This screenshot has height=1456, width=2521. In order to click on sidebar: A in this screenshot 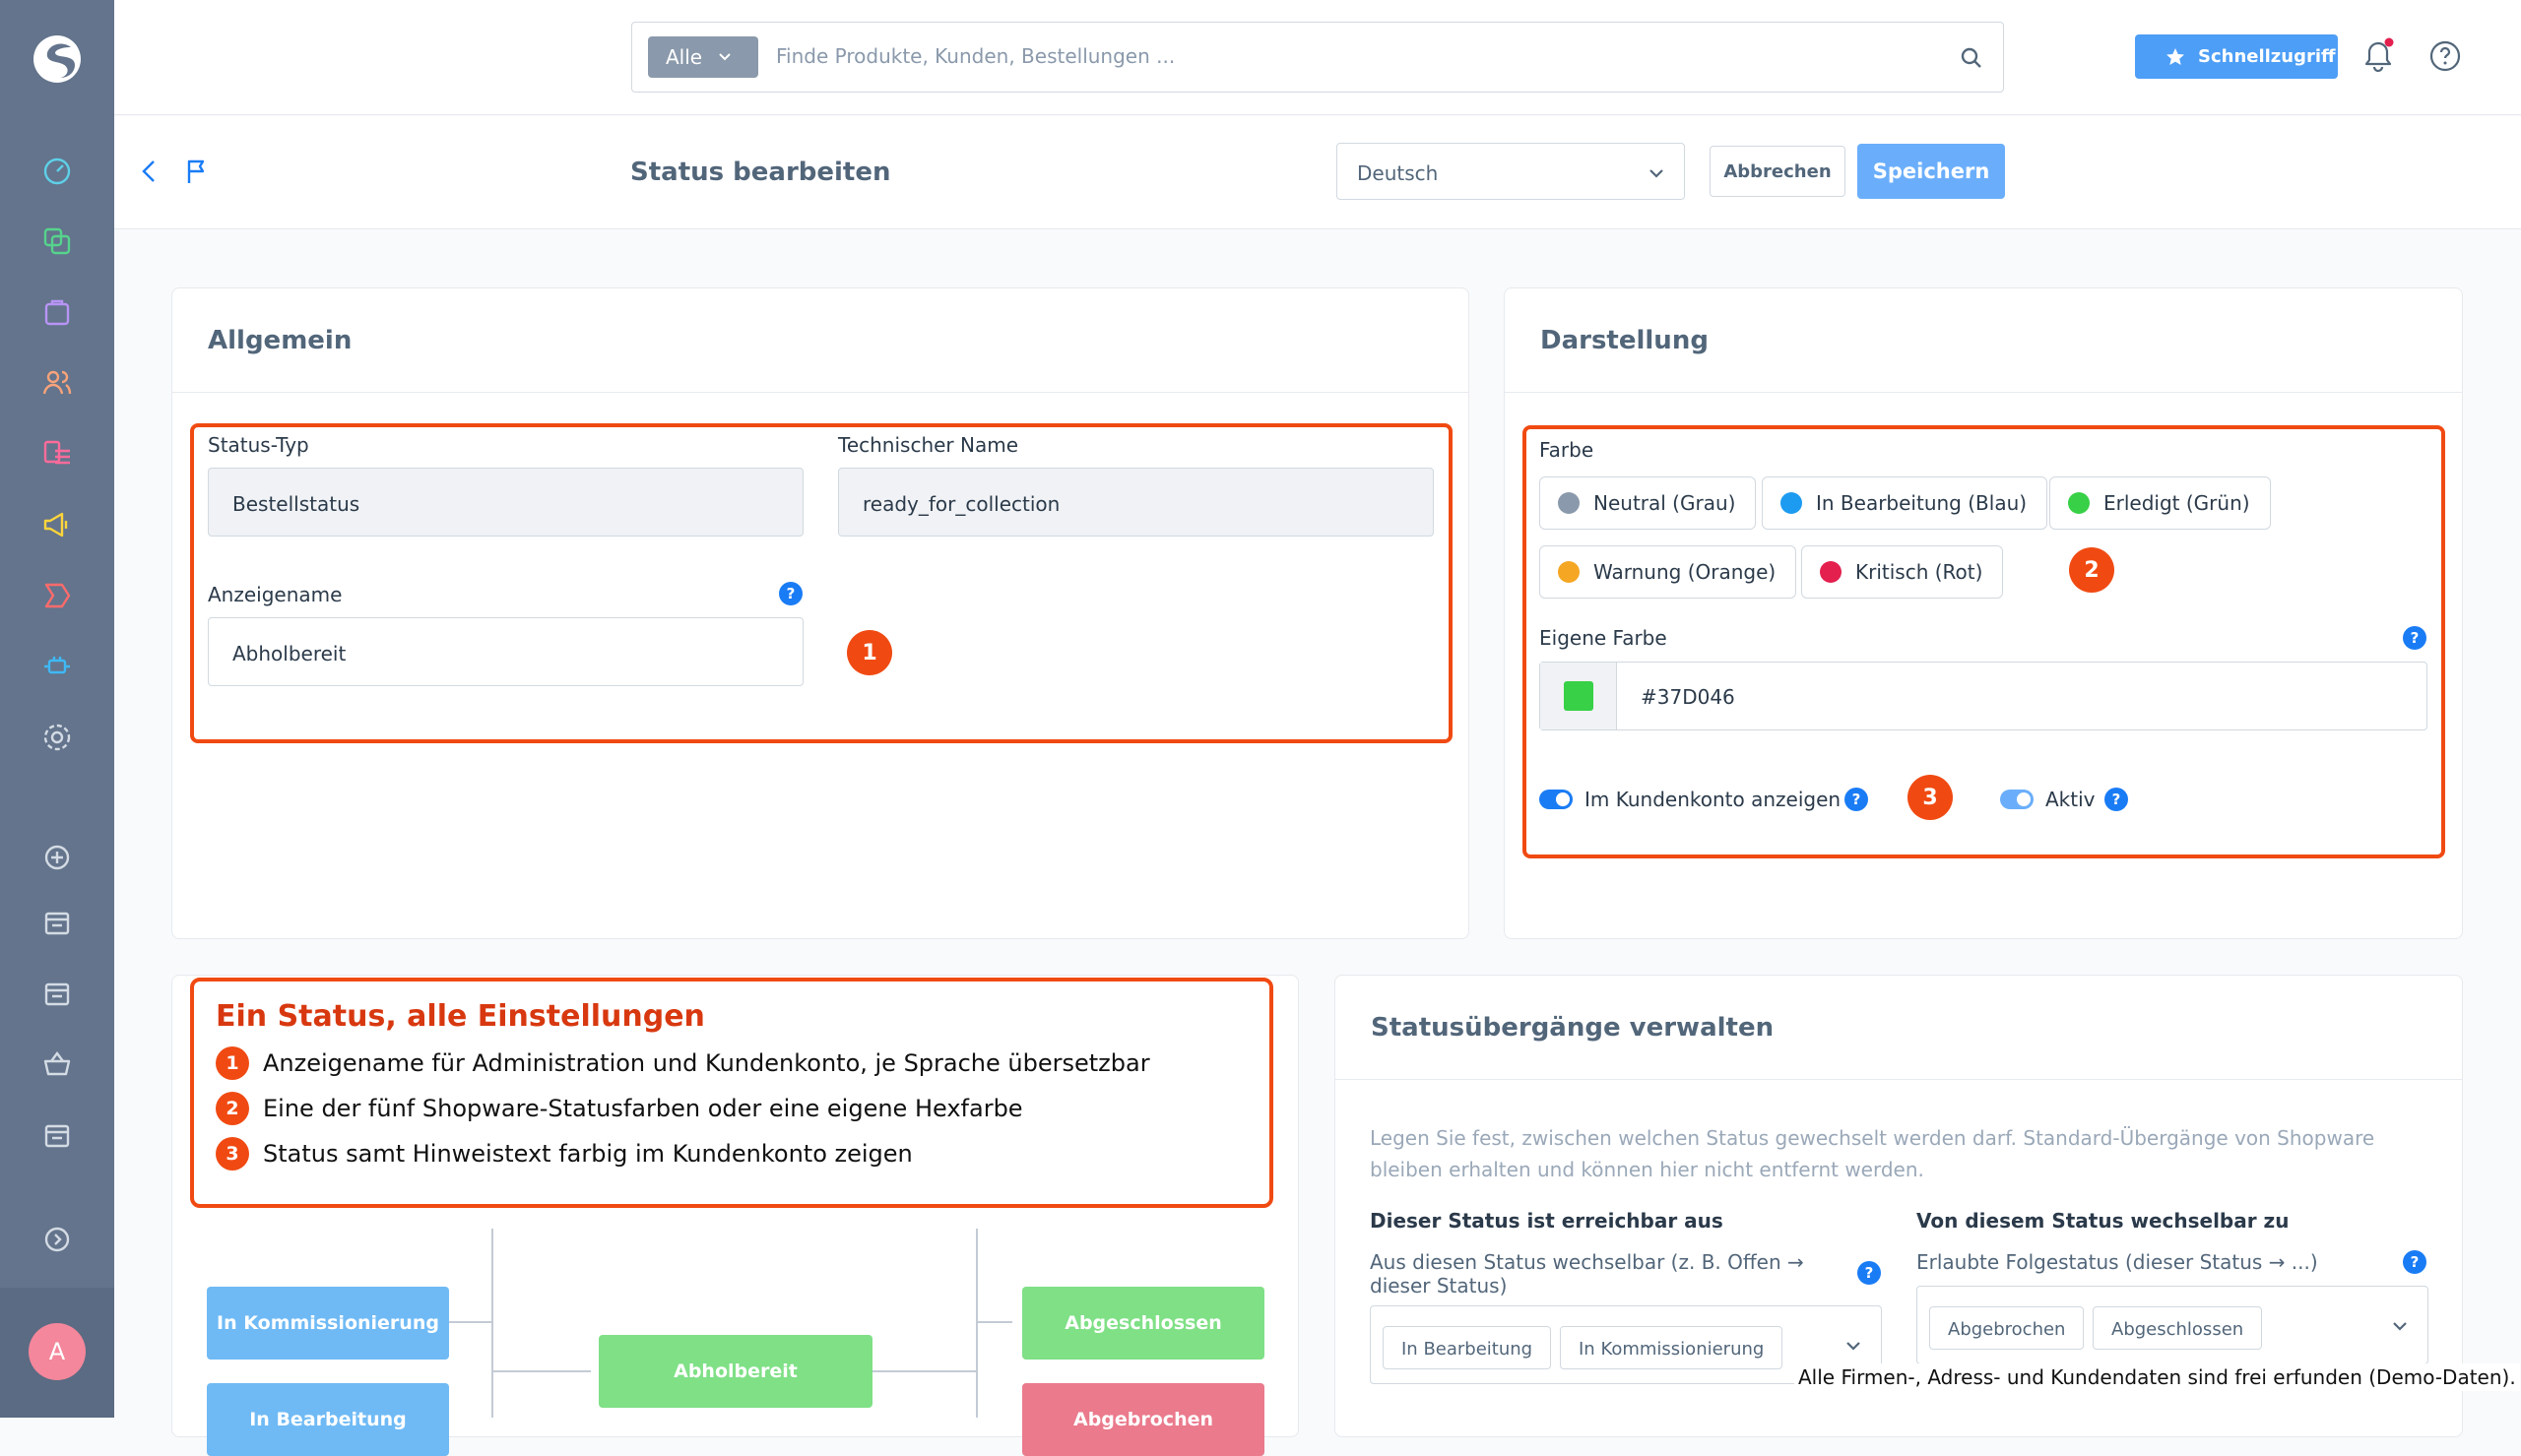, I will do `click(57, 709)`.